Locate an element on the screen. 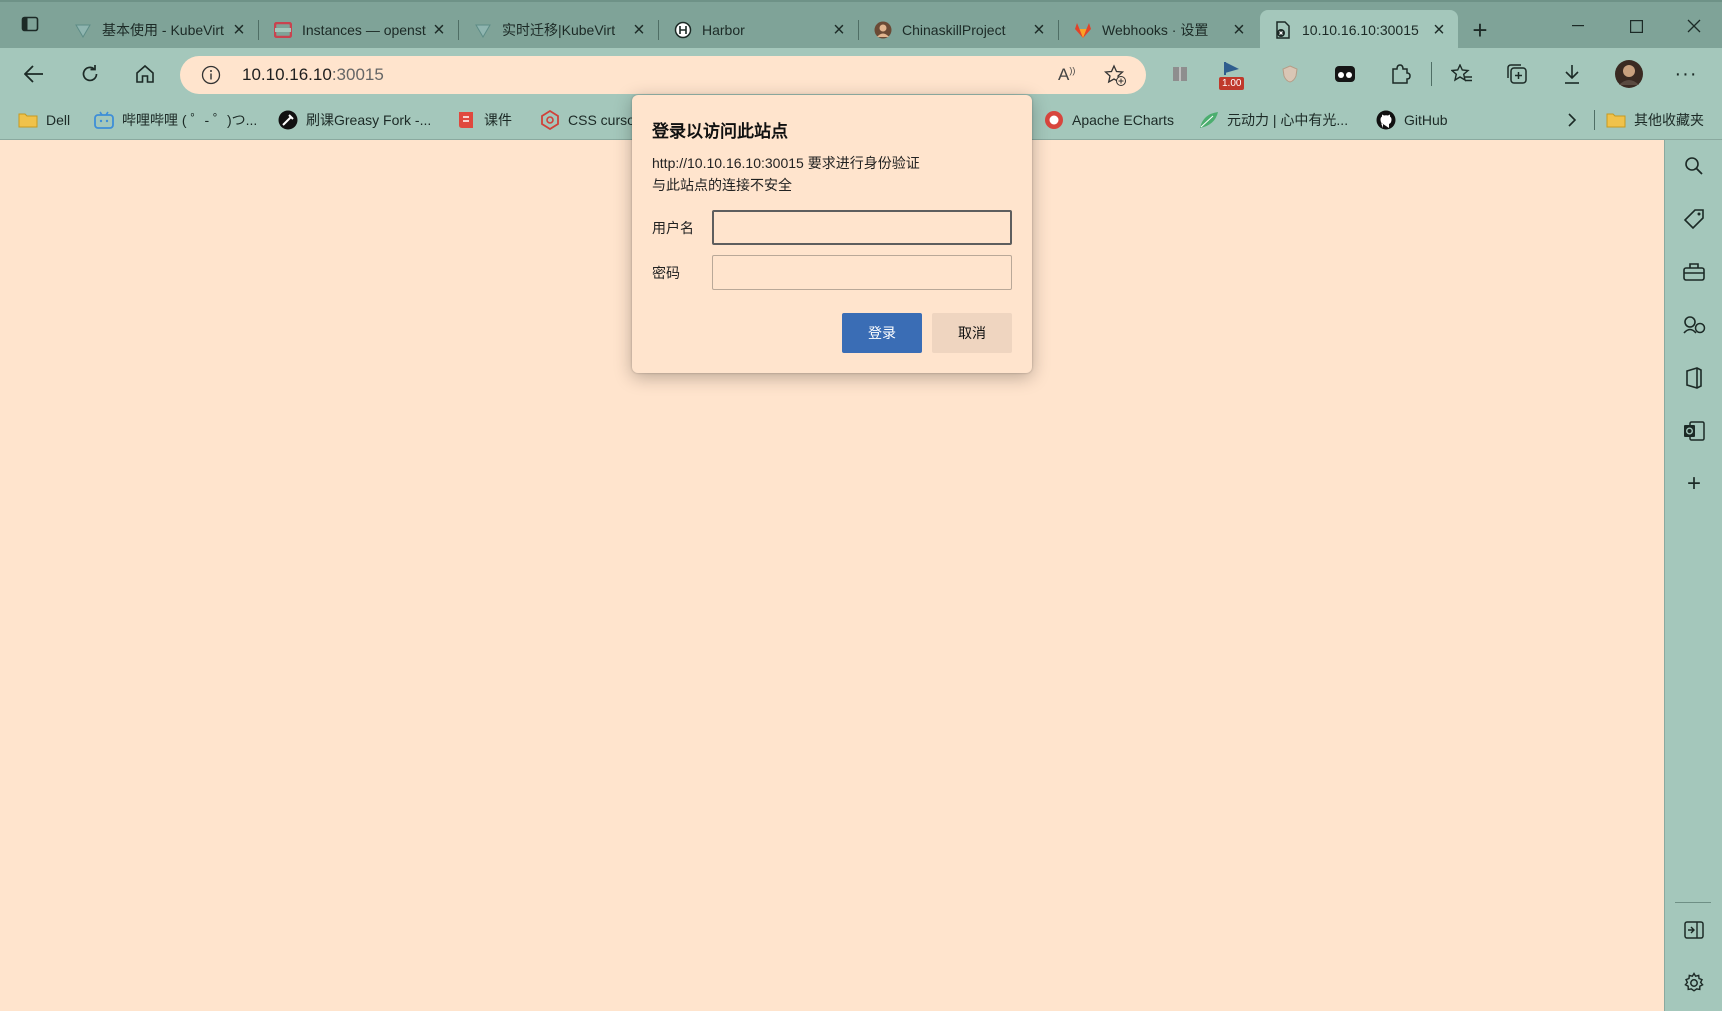 The width and height of the screenshot is (1722, 1011). extension-mask-button is located at coordinates (1345, 74).